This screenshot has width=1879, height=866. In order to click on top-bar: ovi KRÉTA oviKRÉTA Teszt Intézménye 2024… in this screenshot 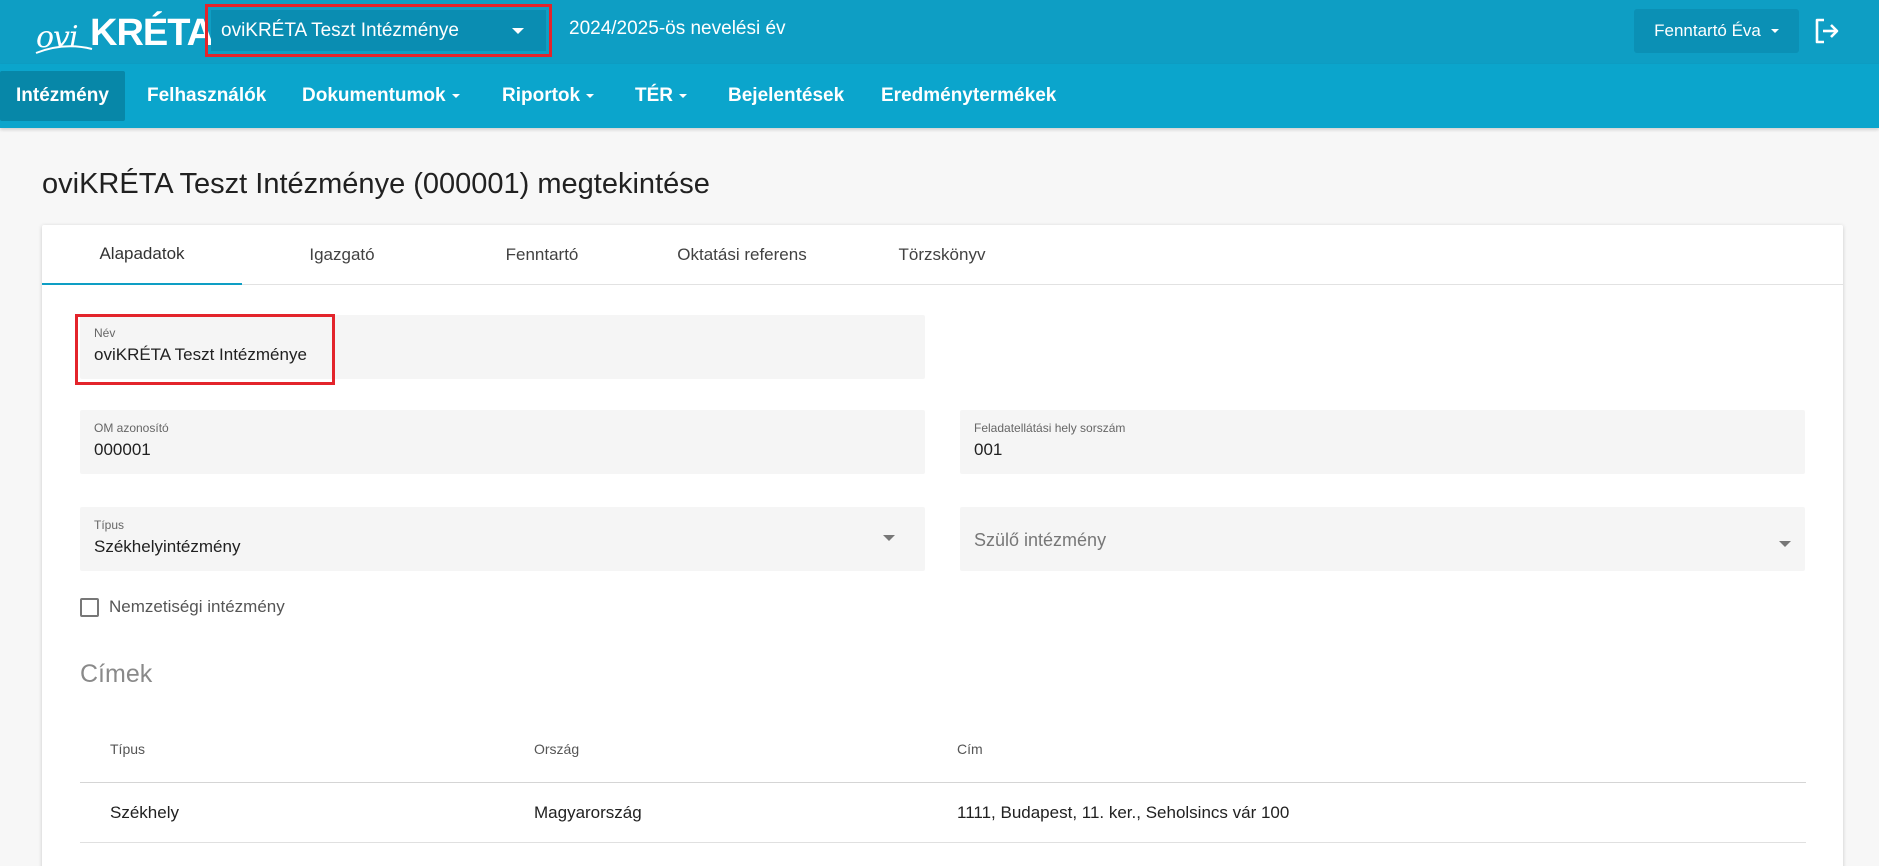, I will do `click(939, 32)`.